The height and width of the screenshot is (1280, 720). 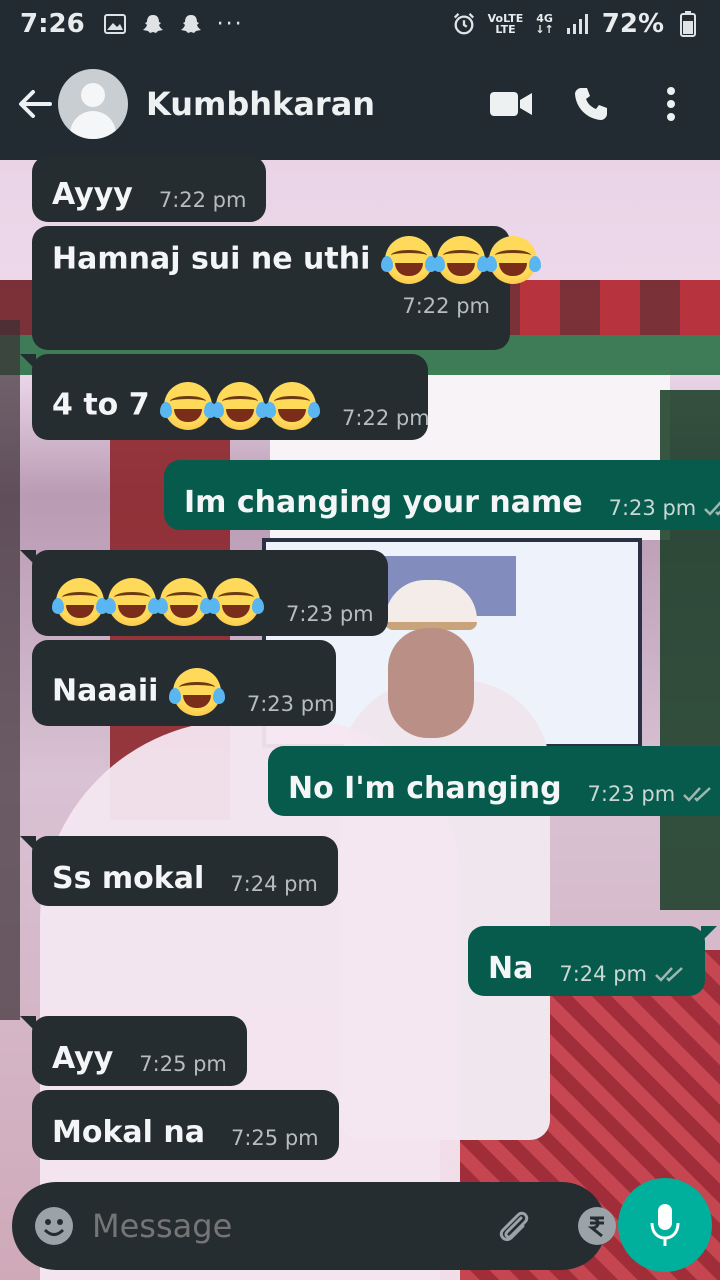 I want to click on back-arrow-icon, so click(x=35, y=104).